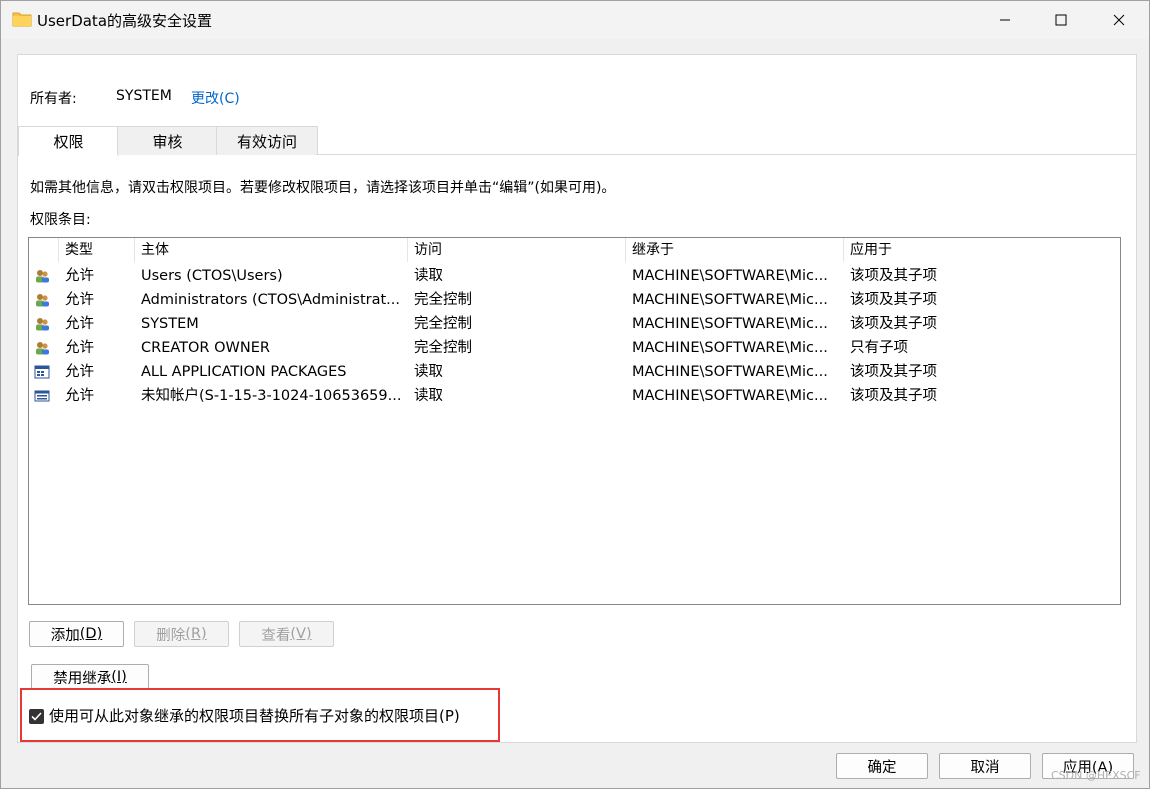 This screenshot has height=789, width=1150. I want to click on cell-principal: ALL APPLICATION PACKAGES, so click(244, 372).